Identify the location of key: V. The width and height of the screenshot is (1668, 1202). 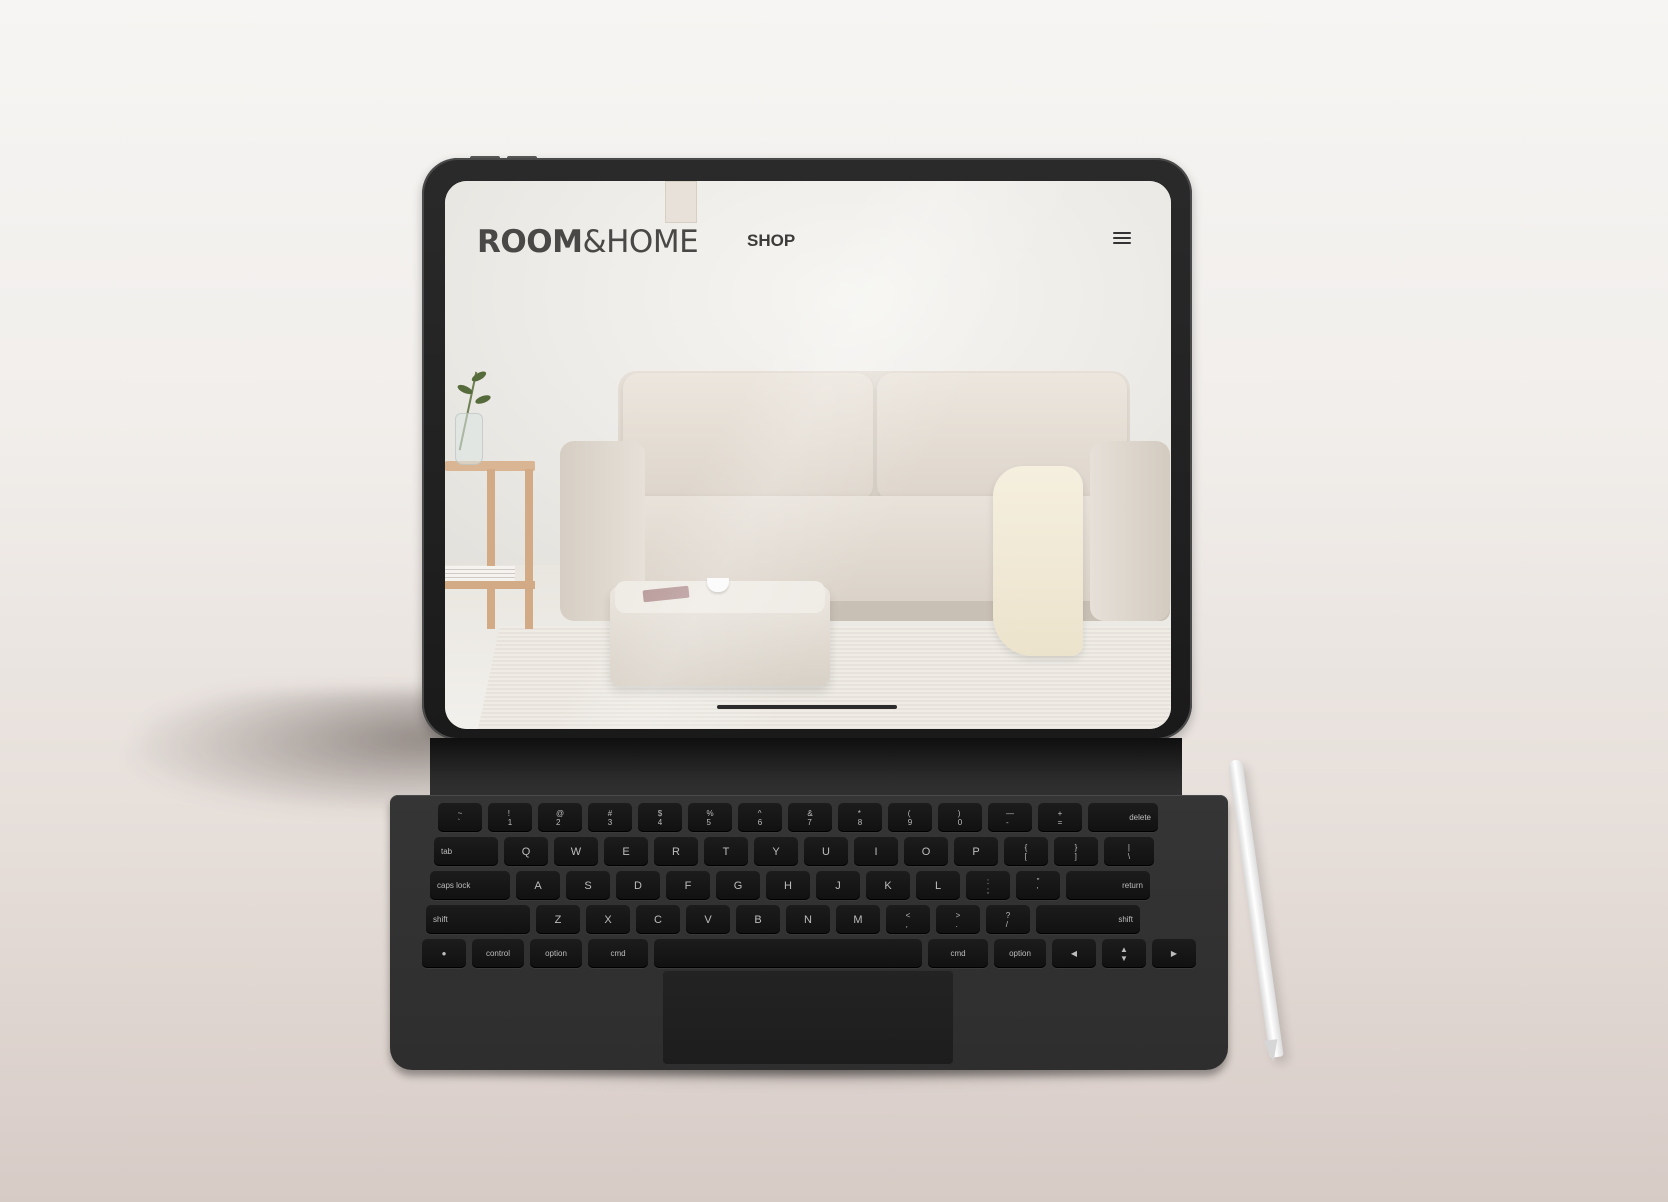
(708, 919).